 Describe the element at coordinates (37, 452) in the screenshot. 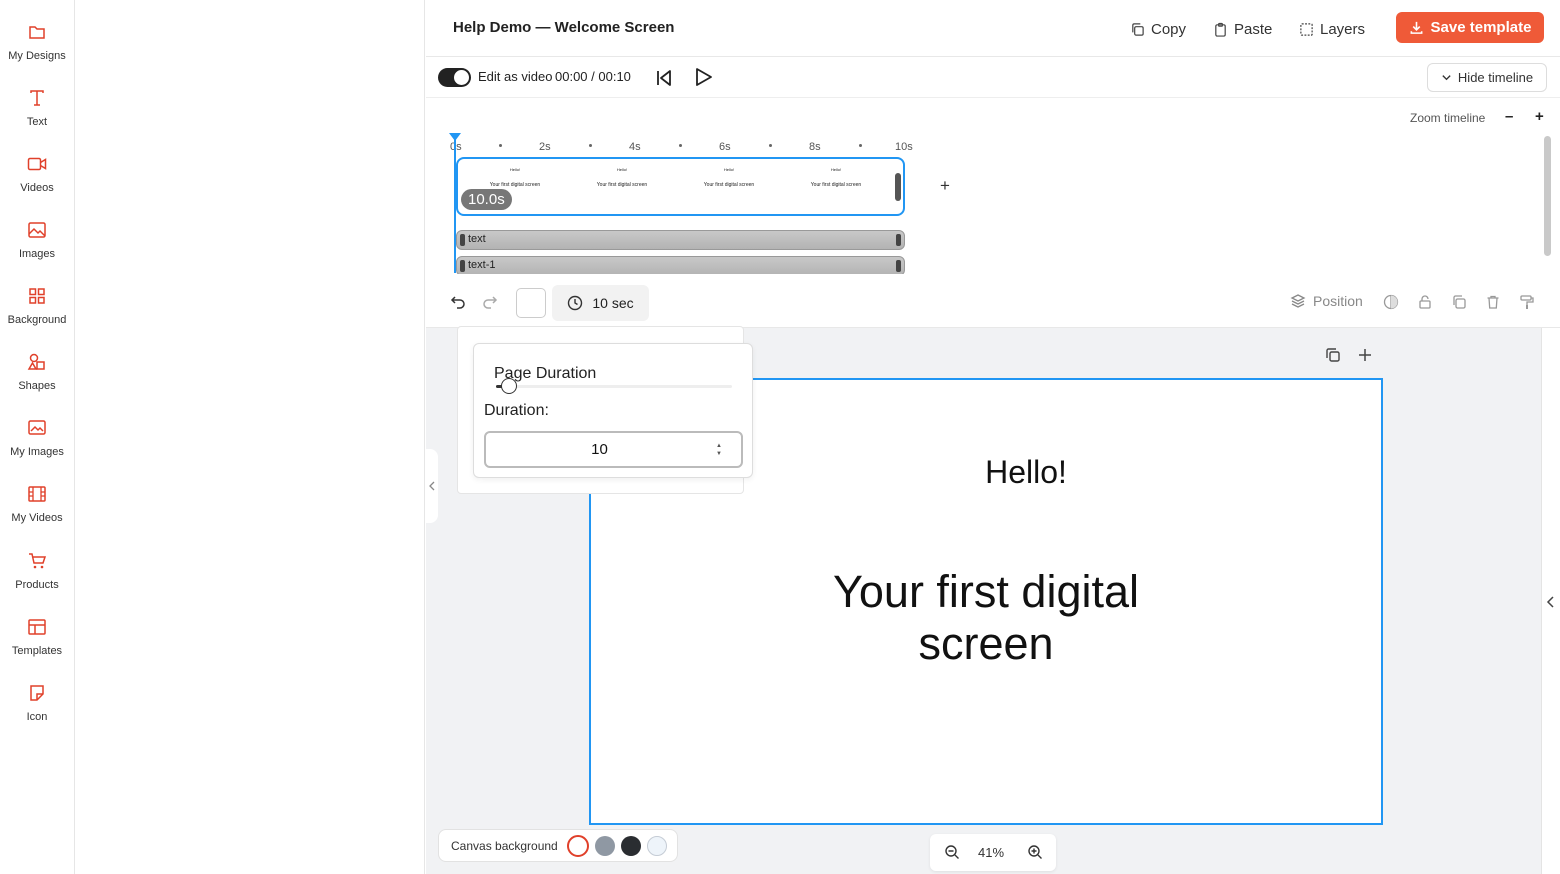

I see `sidebar-item-label: My Images` at that location.